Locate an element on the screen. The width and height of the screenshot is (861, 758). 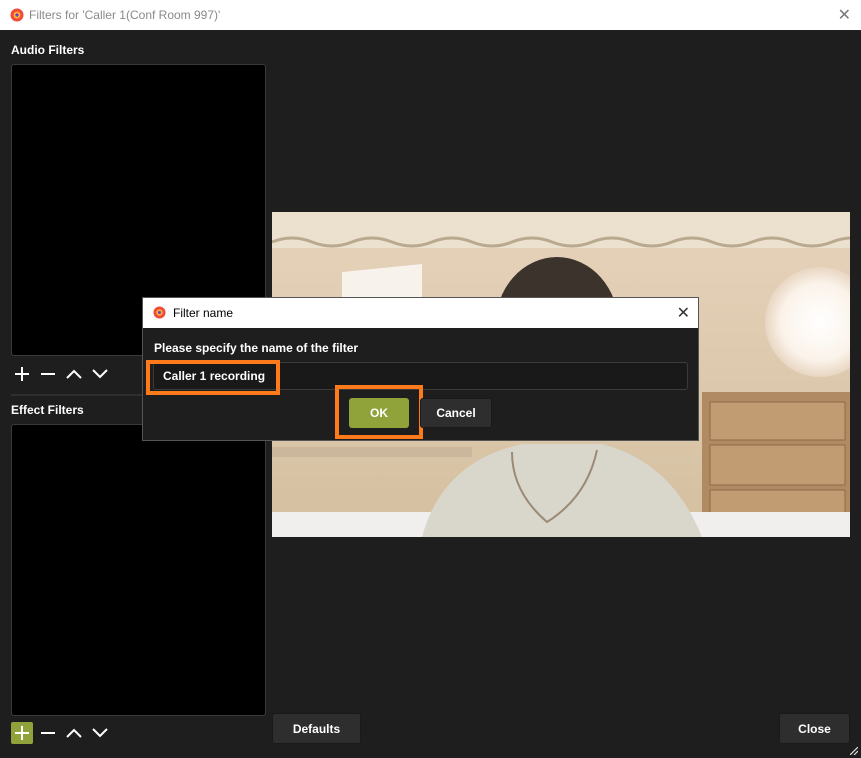
close-button: Close is located at coordinates (814, 728).